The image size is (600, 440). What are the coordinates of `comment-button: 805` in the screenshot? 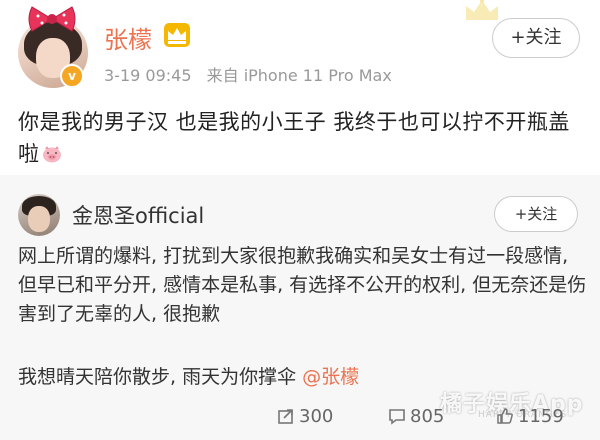 It's located at (416, 416).